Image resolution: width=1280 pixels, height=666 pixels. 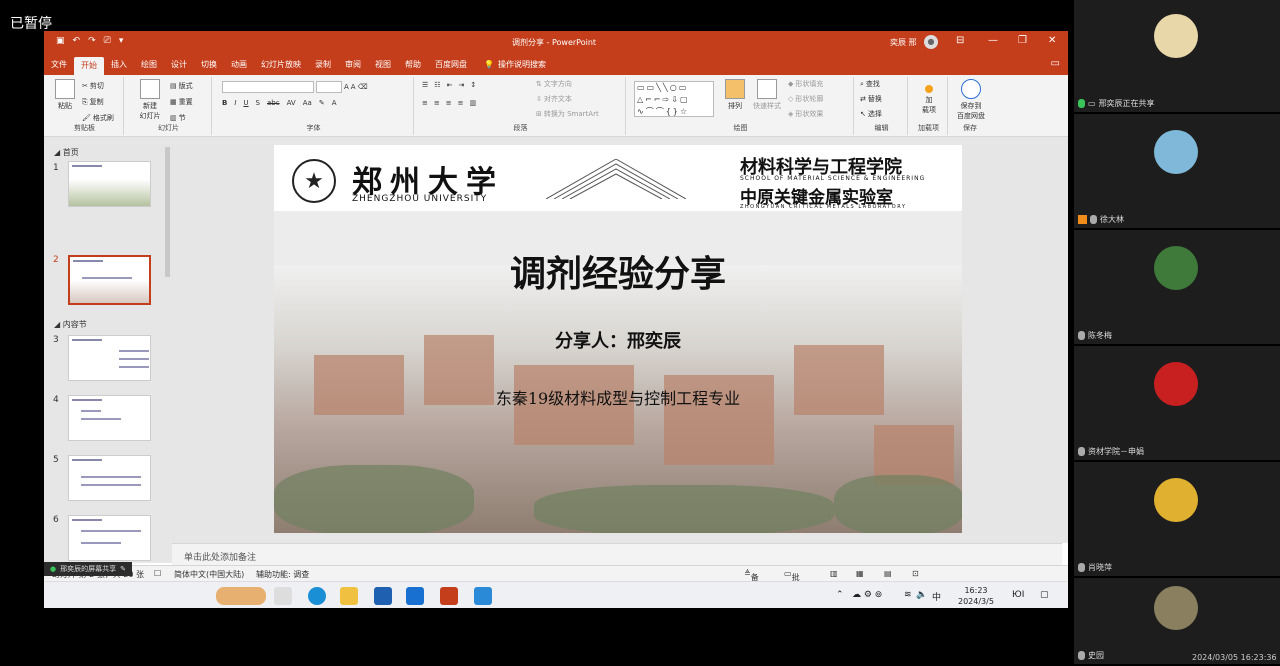 I want to click on format-painter-button: 🖌 格式刷, so click(x=98, y=118).